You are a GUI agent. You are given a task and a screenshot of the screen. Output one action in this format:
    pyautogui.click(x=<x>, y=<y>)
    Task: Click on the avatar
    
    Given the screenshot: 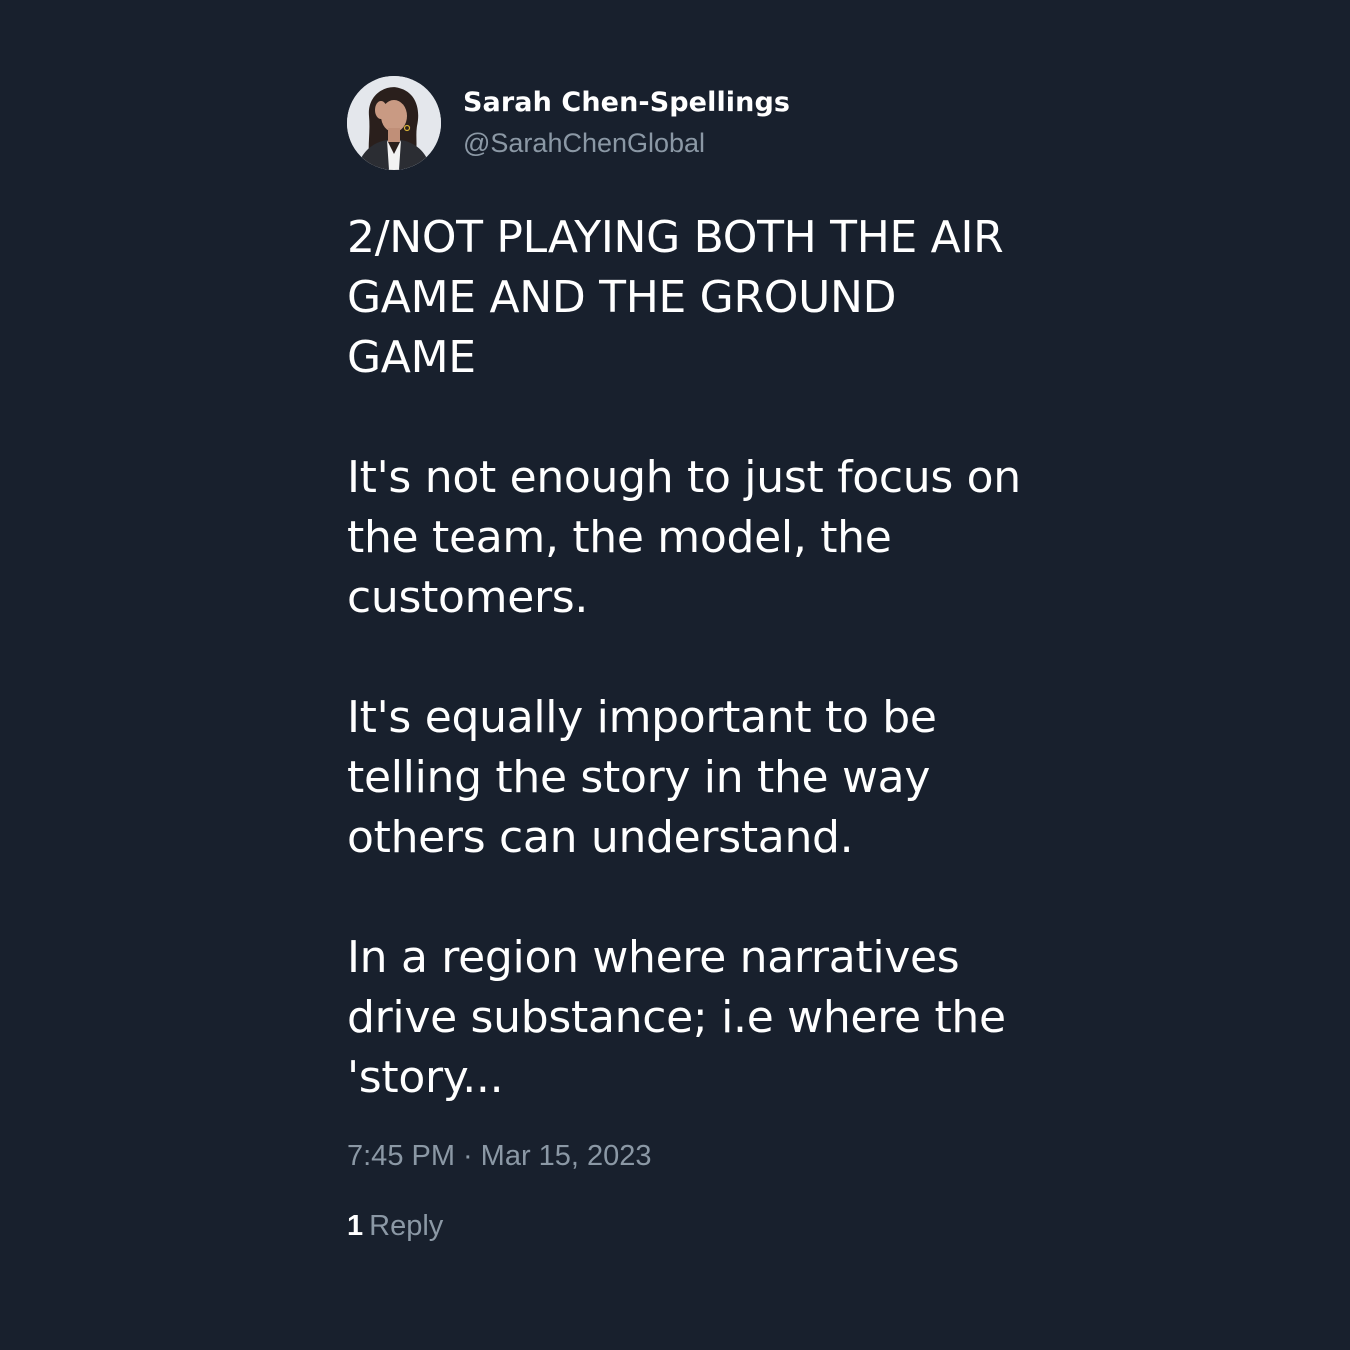 What is the action you would take?
    pyautogui.click(x=394, y=123)
    